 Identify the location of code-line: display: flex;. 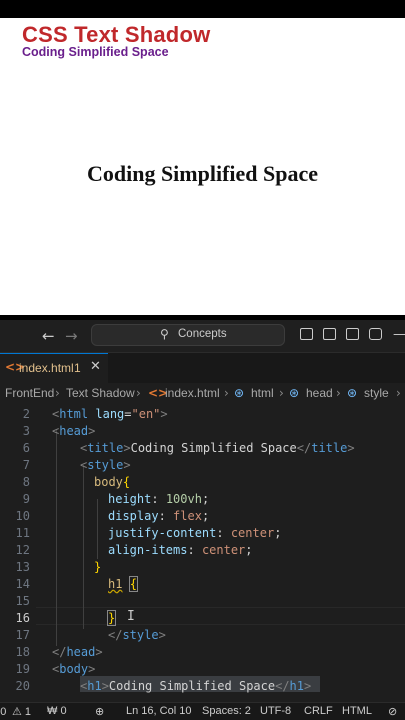
(159, 516).